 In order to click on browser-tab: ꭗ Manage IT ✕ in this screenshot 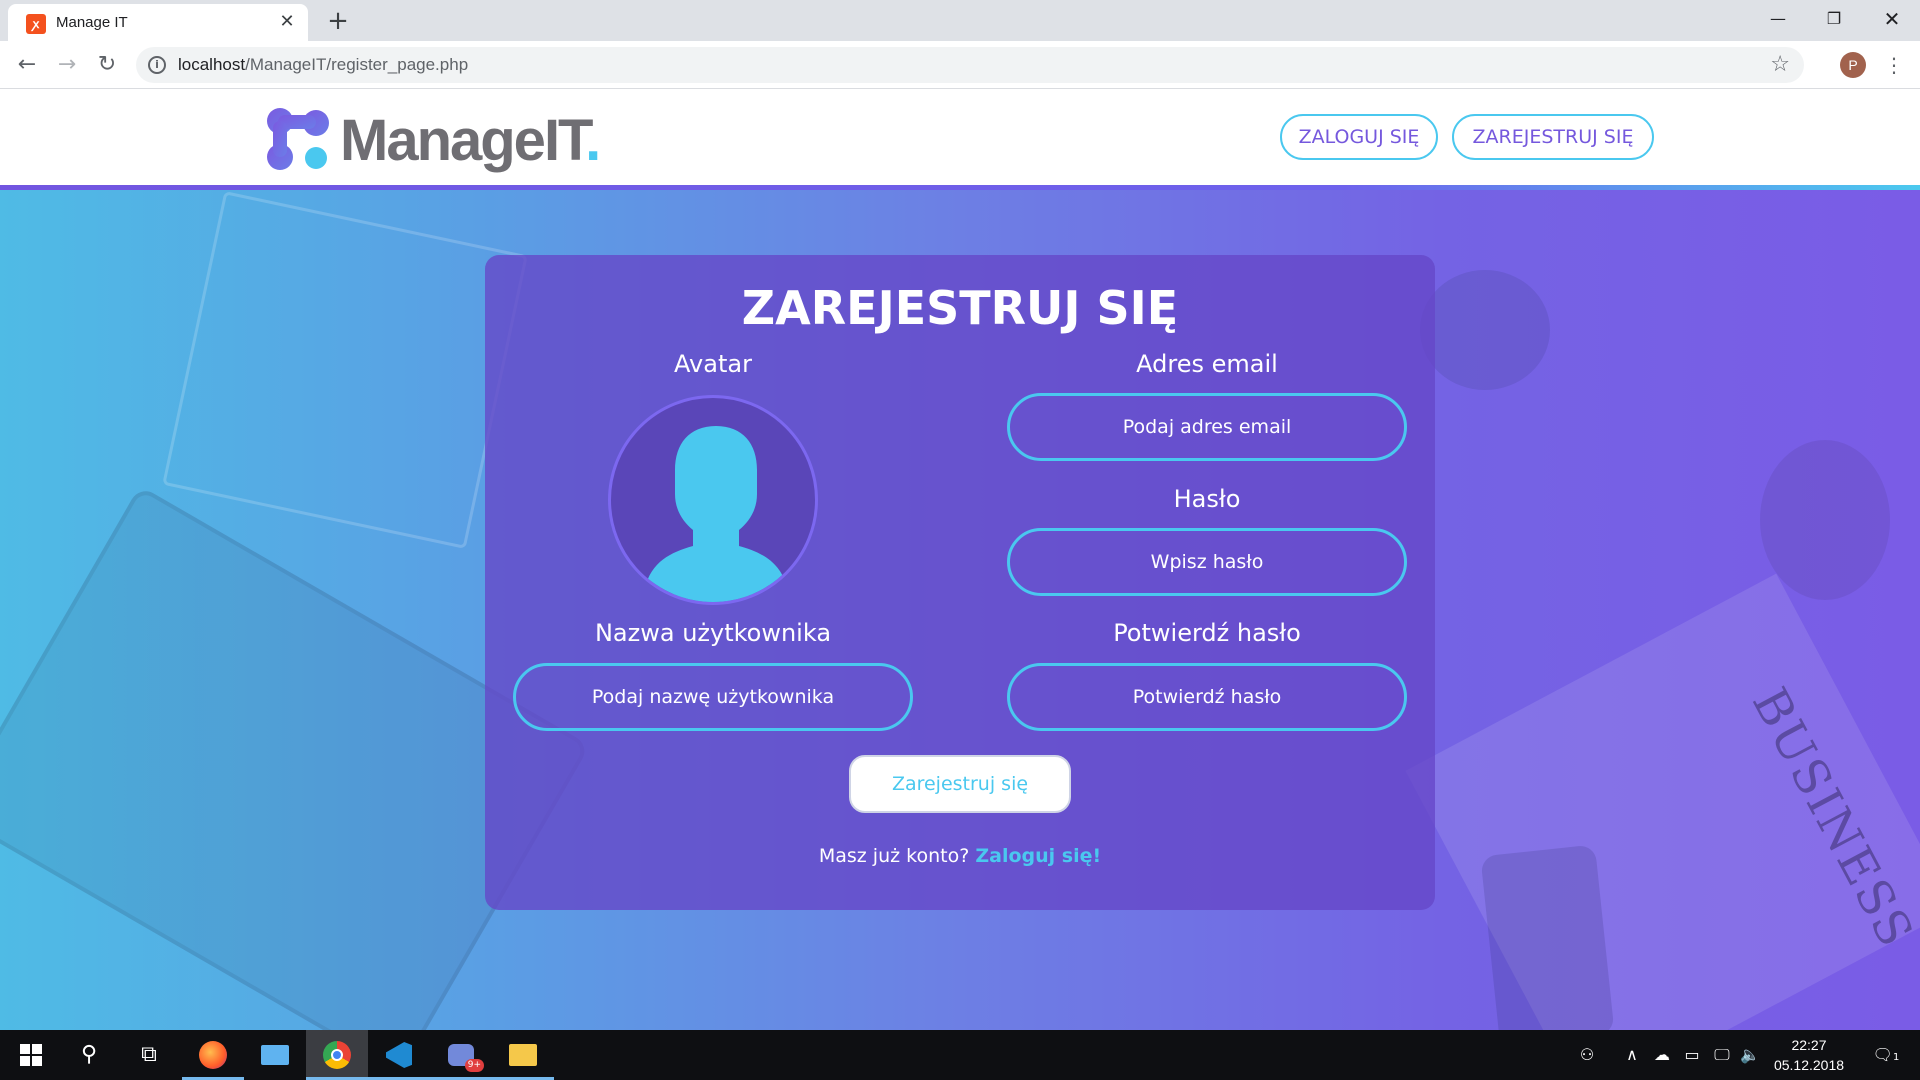, I will do `click(158, 22)`.